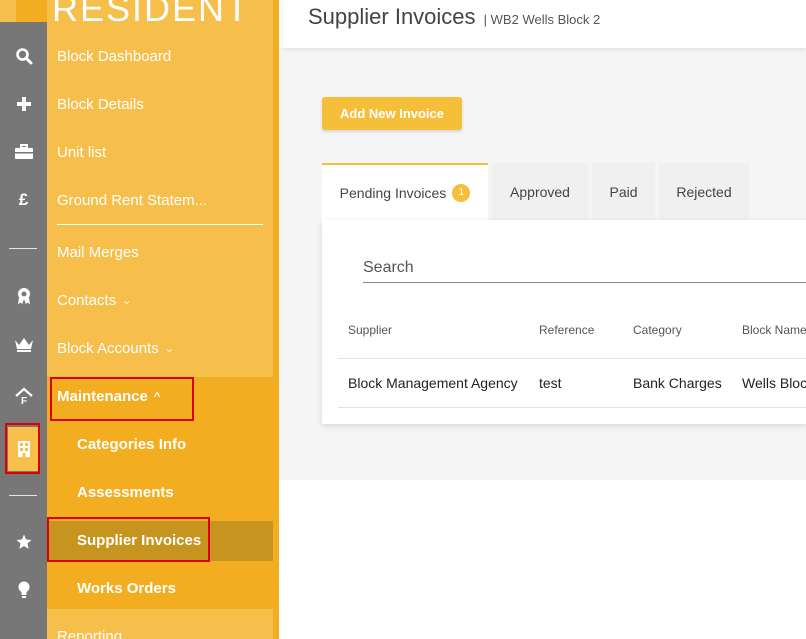 The image size is (806, 639). What do you see at coordinates (584, 268) in the screenshot?
I see `search-input` at bounding box center [584, 268].